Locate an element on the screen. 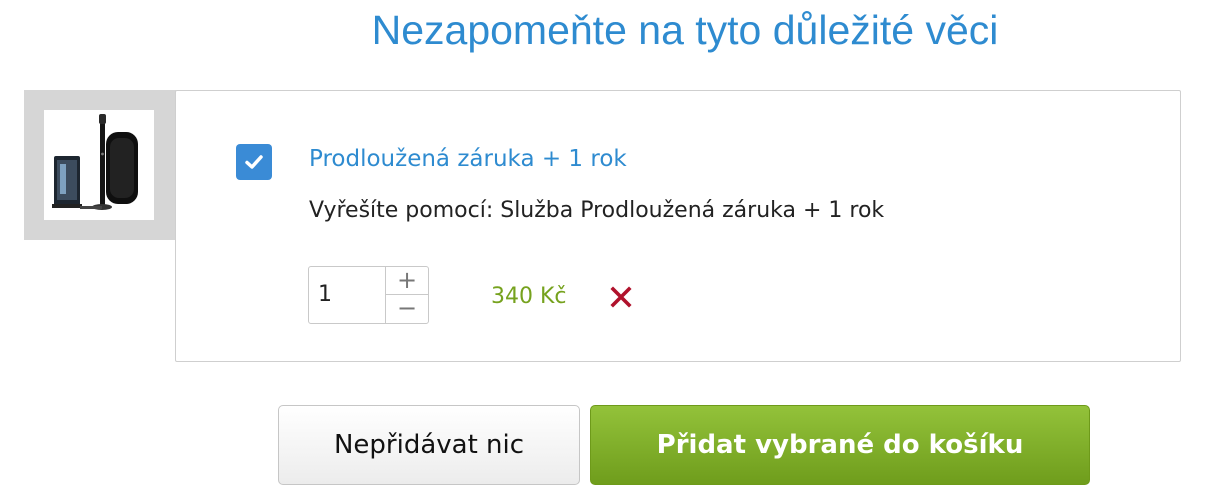  close-icon is located at coordinates (621, 297).